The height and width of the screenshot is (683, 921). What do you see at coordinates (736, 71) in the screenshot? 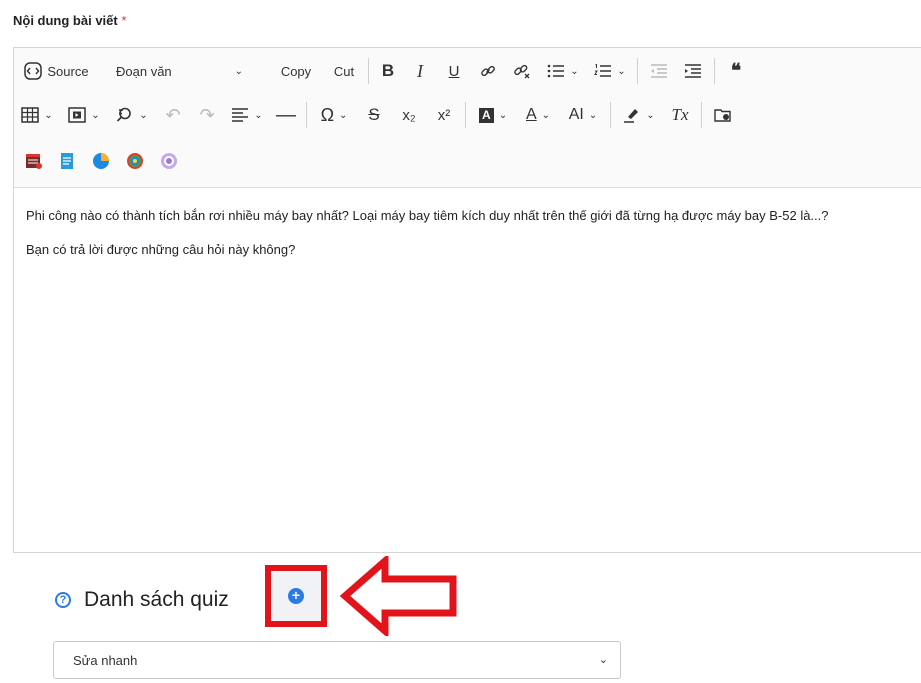
I see `blockquote-button: ❝` at bounding box center [736, 71].